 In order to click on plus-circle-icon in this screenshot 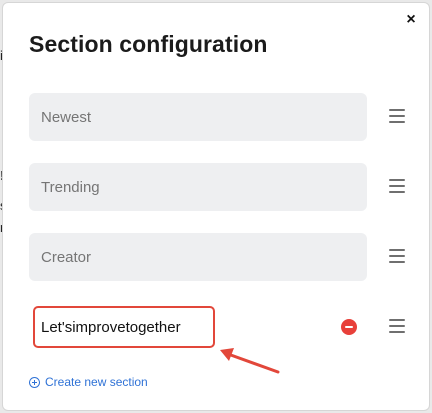, I will do `click(34, 382)`.